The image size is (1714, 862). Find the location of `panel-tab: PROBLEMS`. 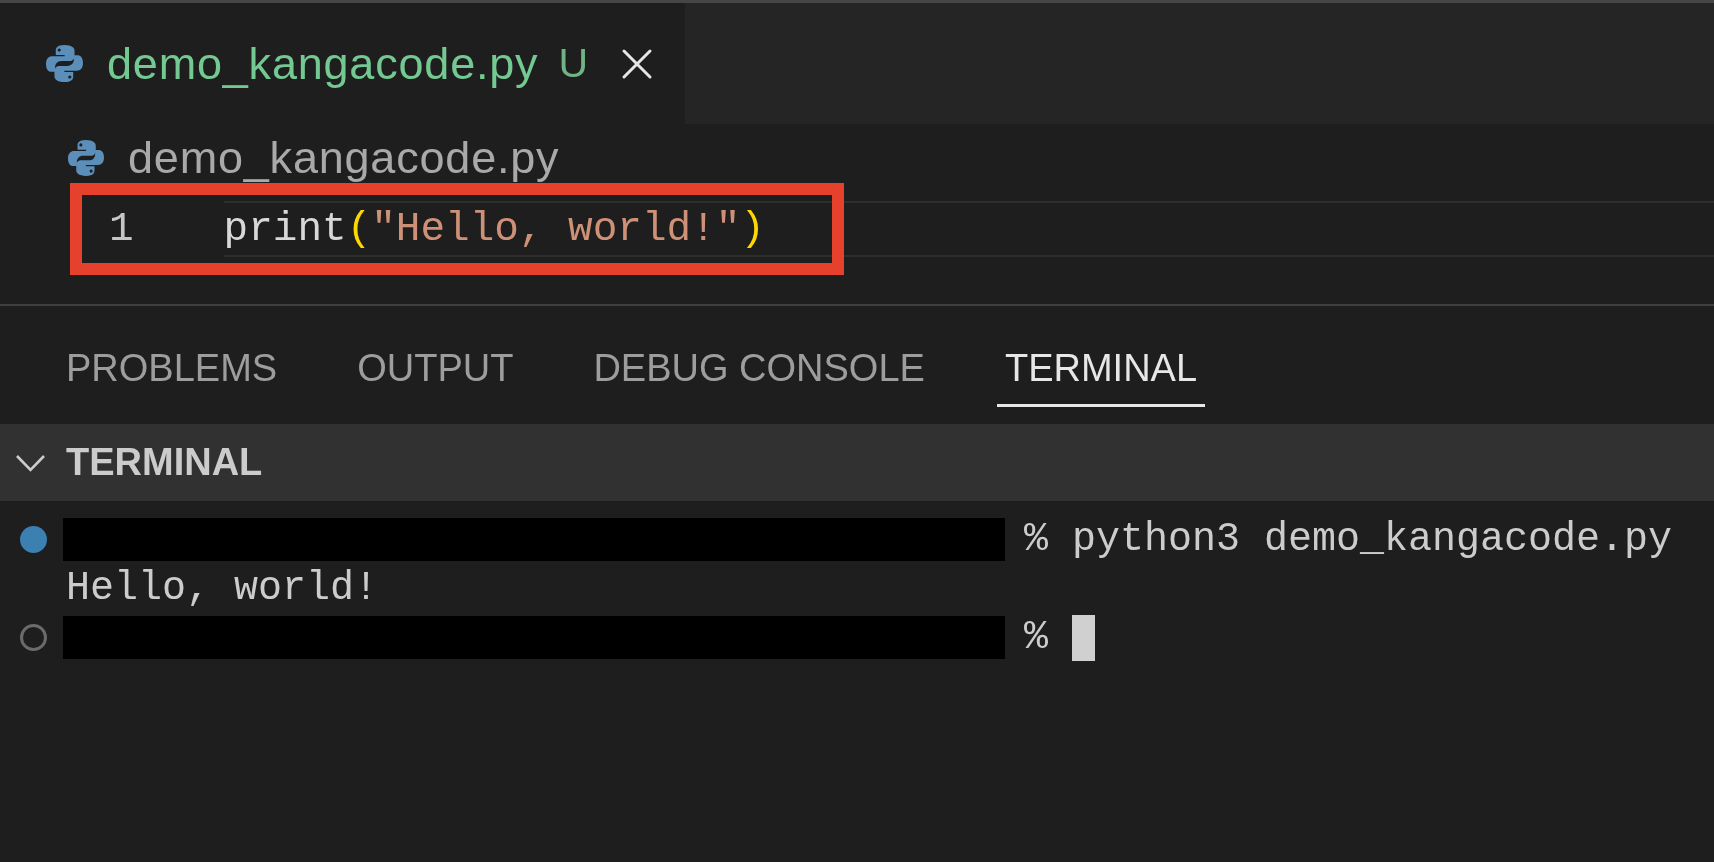

panel-tab: PROBLEMS is located at coordinates (172, 369).